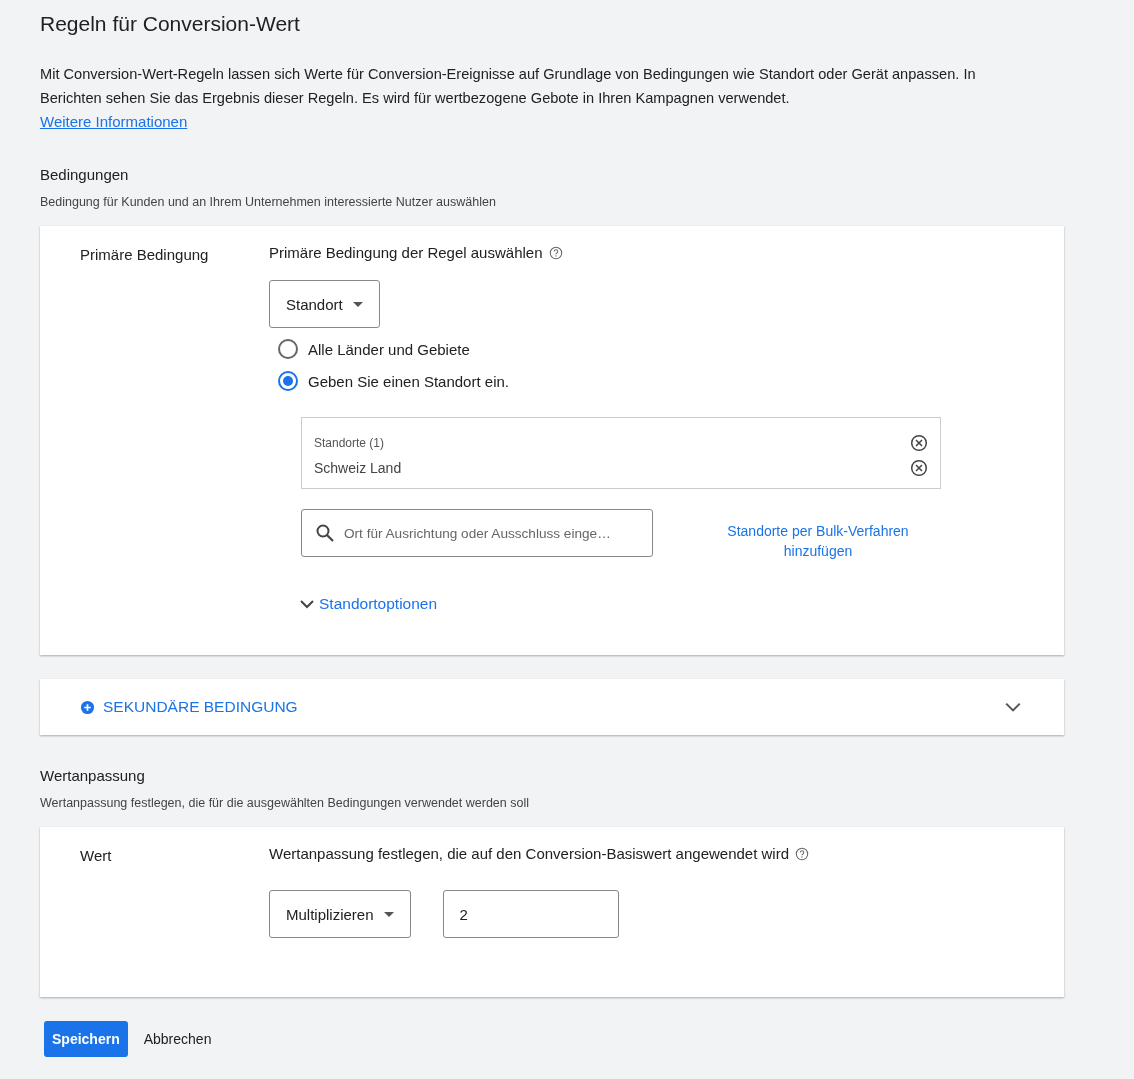 Image resolution: width=1134 pixels, height=1079 pixels. What do you see at coordinates (324, 304) in the screenshot?
I see `condition-dropdown: Standort` at bounding box center [324, 304].